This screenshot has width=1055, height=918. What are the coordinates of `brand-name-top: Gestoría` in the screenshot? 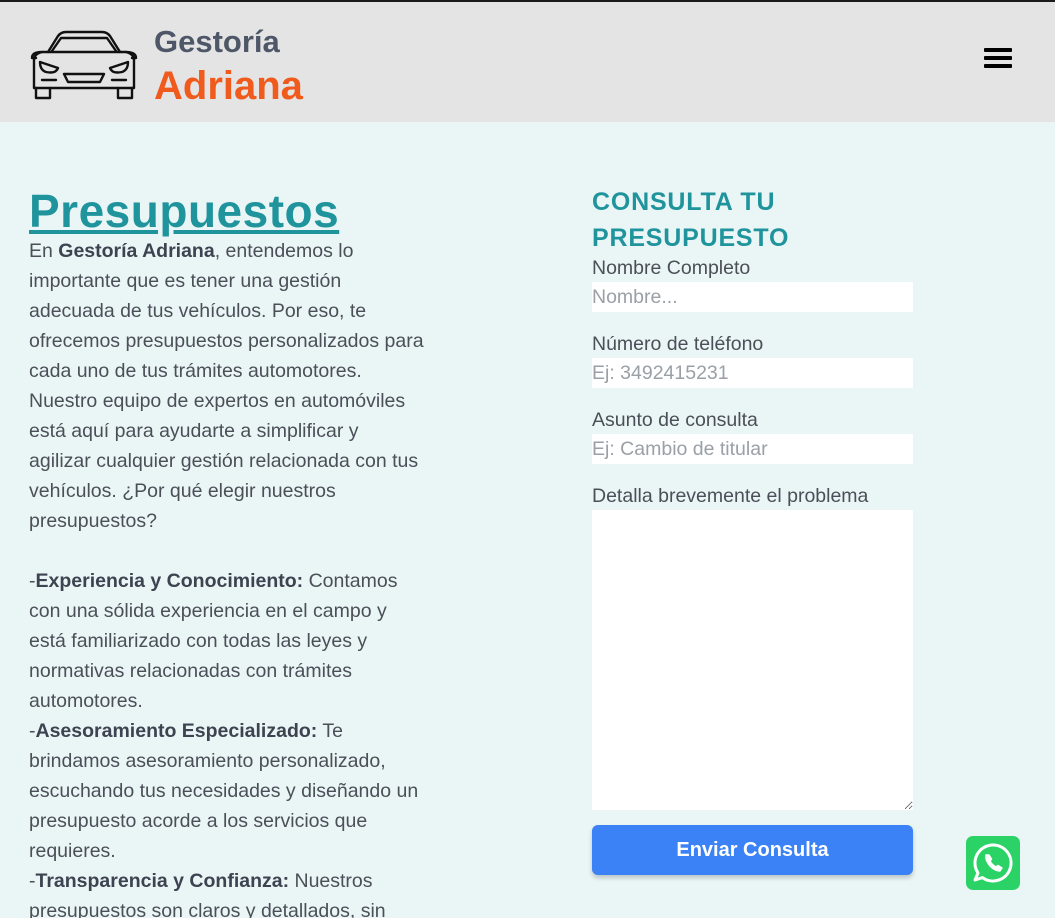 It's located at (217, 41).